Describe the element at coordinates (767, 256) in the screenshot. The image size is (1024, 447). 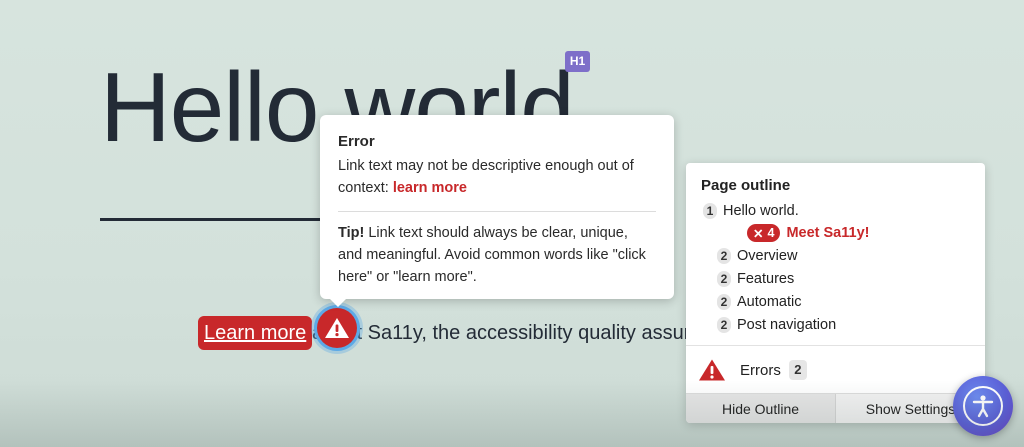
I see `outline-item-label: Overview` at that location.